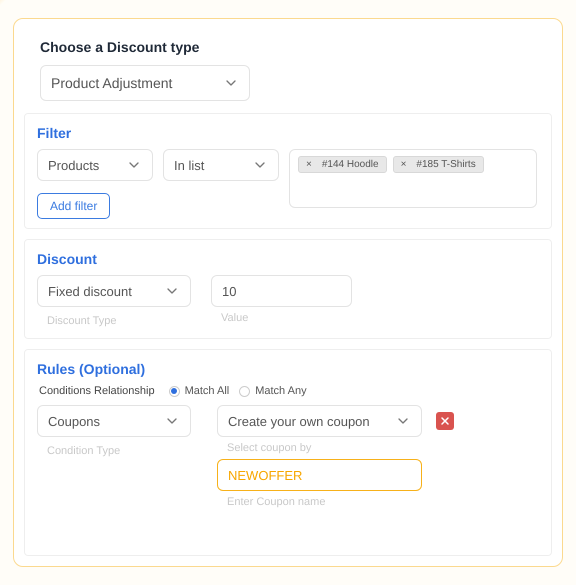 The height and width of the screenshot is (585, 576). Describe the element at coordinates (319, 421) in the screenshot. I see `coupon-select: Create your own coupon` at that location.